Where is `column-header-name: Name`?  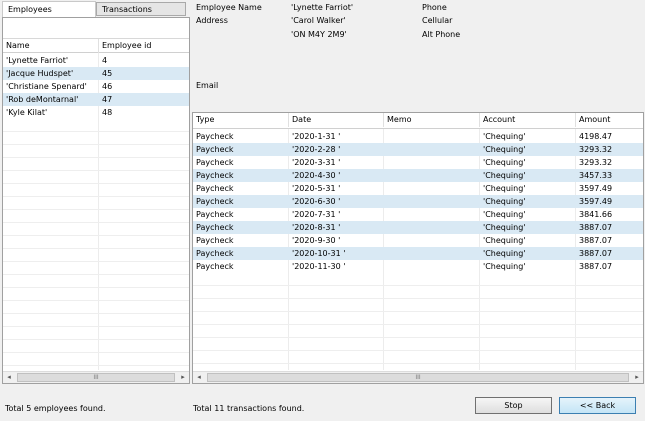 column-header-name: Name is located at coordinates (51, 46).